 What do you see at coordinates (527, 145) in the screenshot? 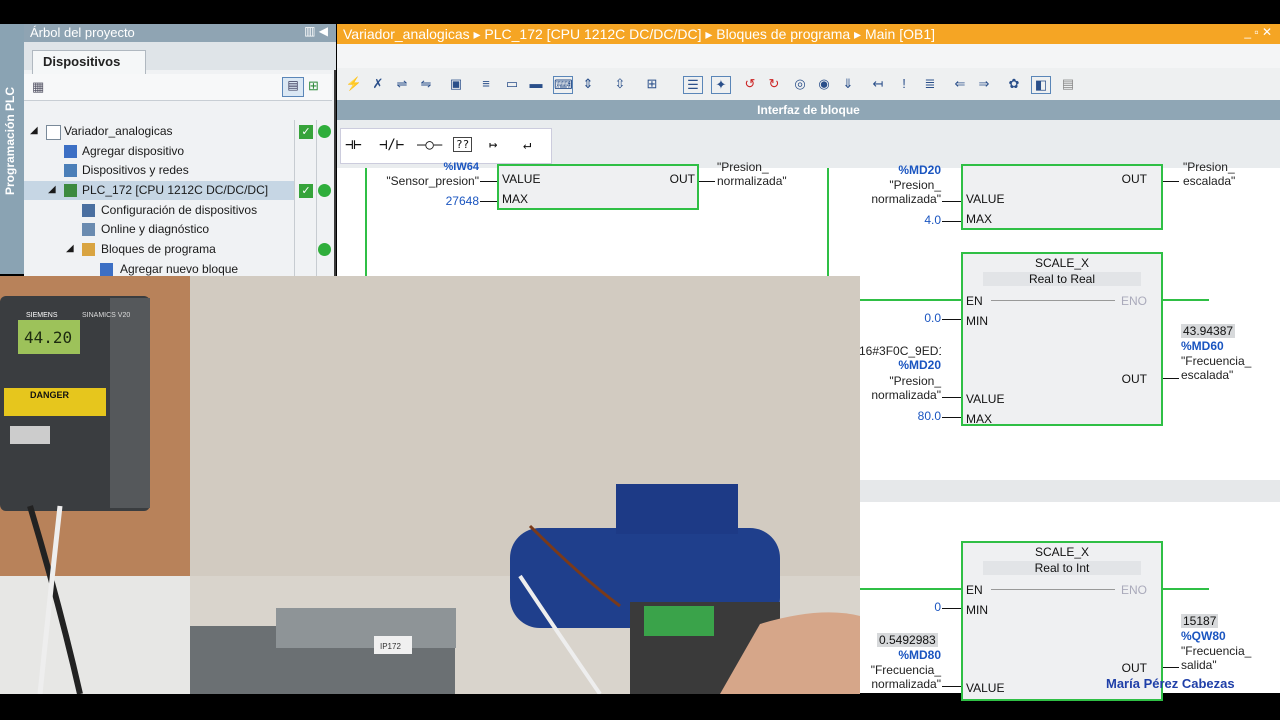
I see `close-branch-icon: ↵` at bounding box center [527, 145].